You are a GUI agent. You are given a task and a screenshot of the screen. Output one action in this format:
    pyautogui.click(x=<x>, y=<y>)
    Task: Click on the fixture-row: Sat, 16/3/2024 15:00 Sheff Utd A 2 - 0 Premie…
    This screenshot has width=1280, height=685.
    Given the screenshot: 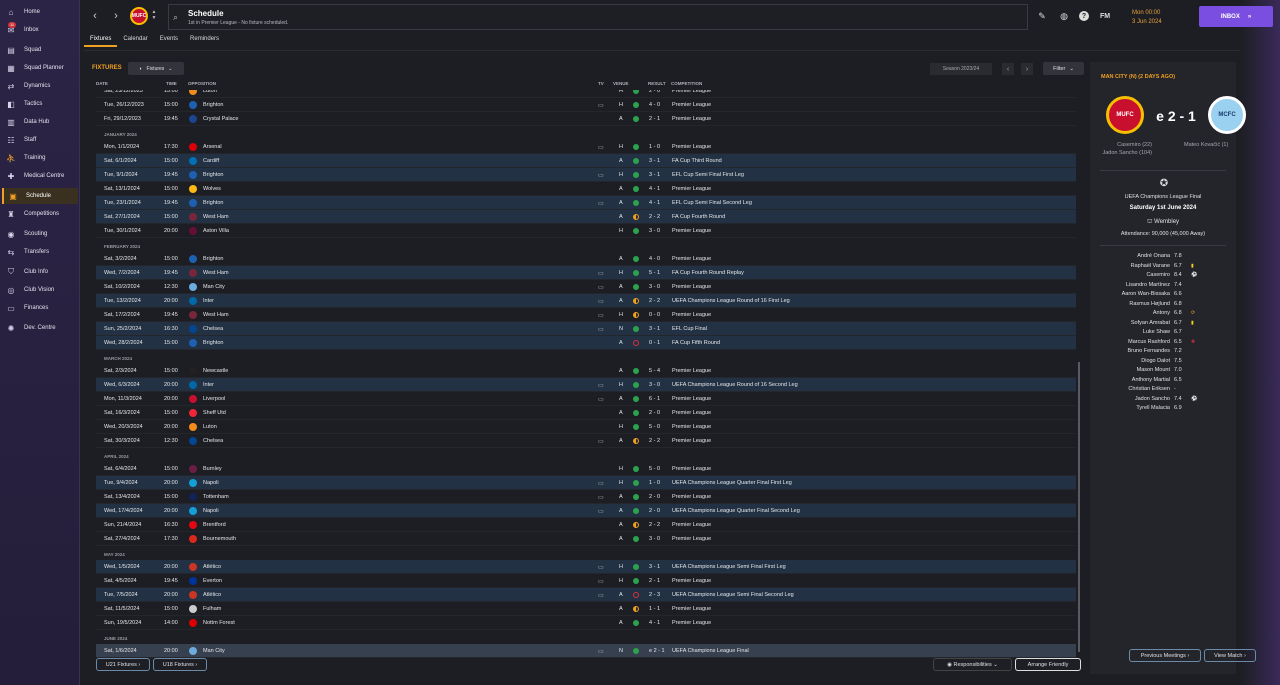 What is the action you would take?
    pyautogui.click(x=586, y=413)
    